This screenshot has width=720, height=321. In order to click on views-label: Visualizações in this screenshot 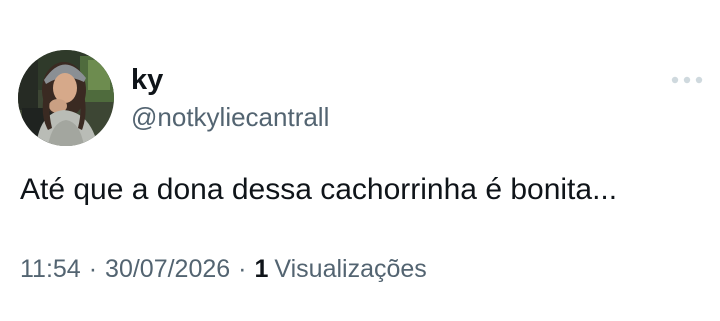, I will do `click(350, 269)`.